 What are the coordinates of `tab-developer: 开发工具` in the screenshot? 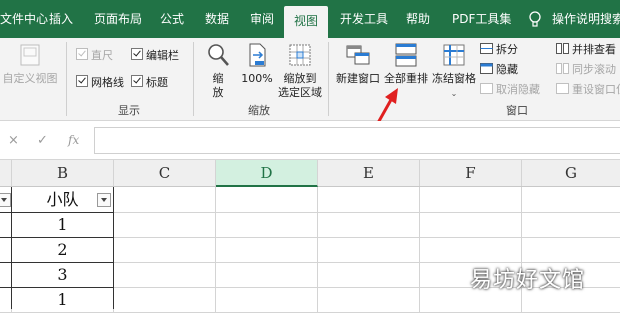 It's located at (364, 19).